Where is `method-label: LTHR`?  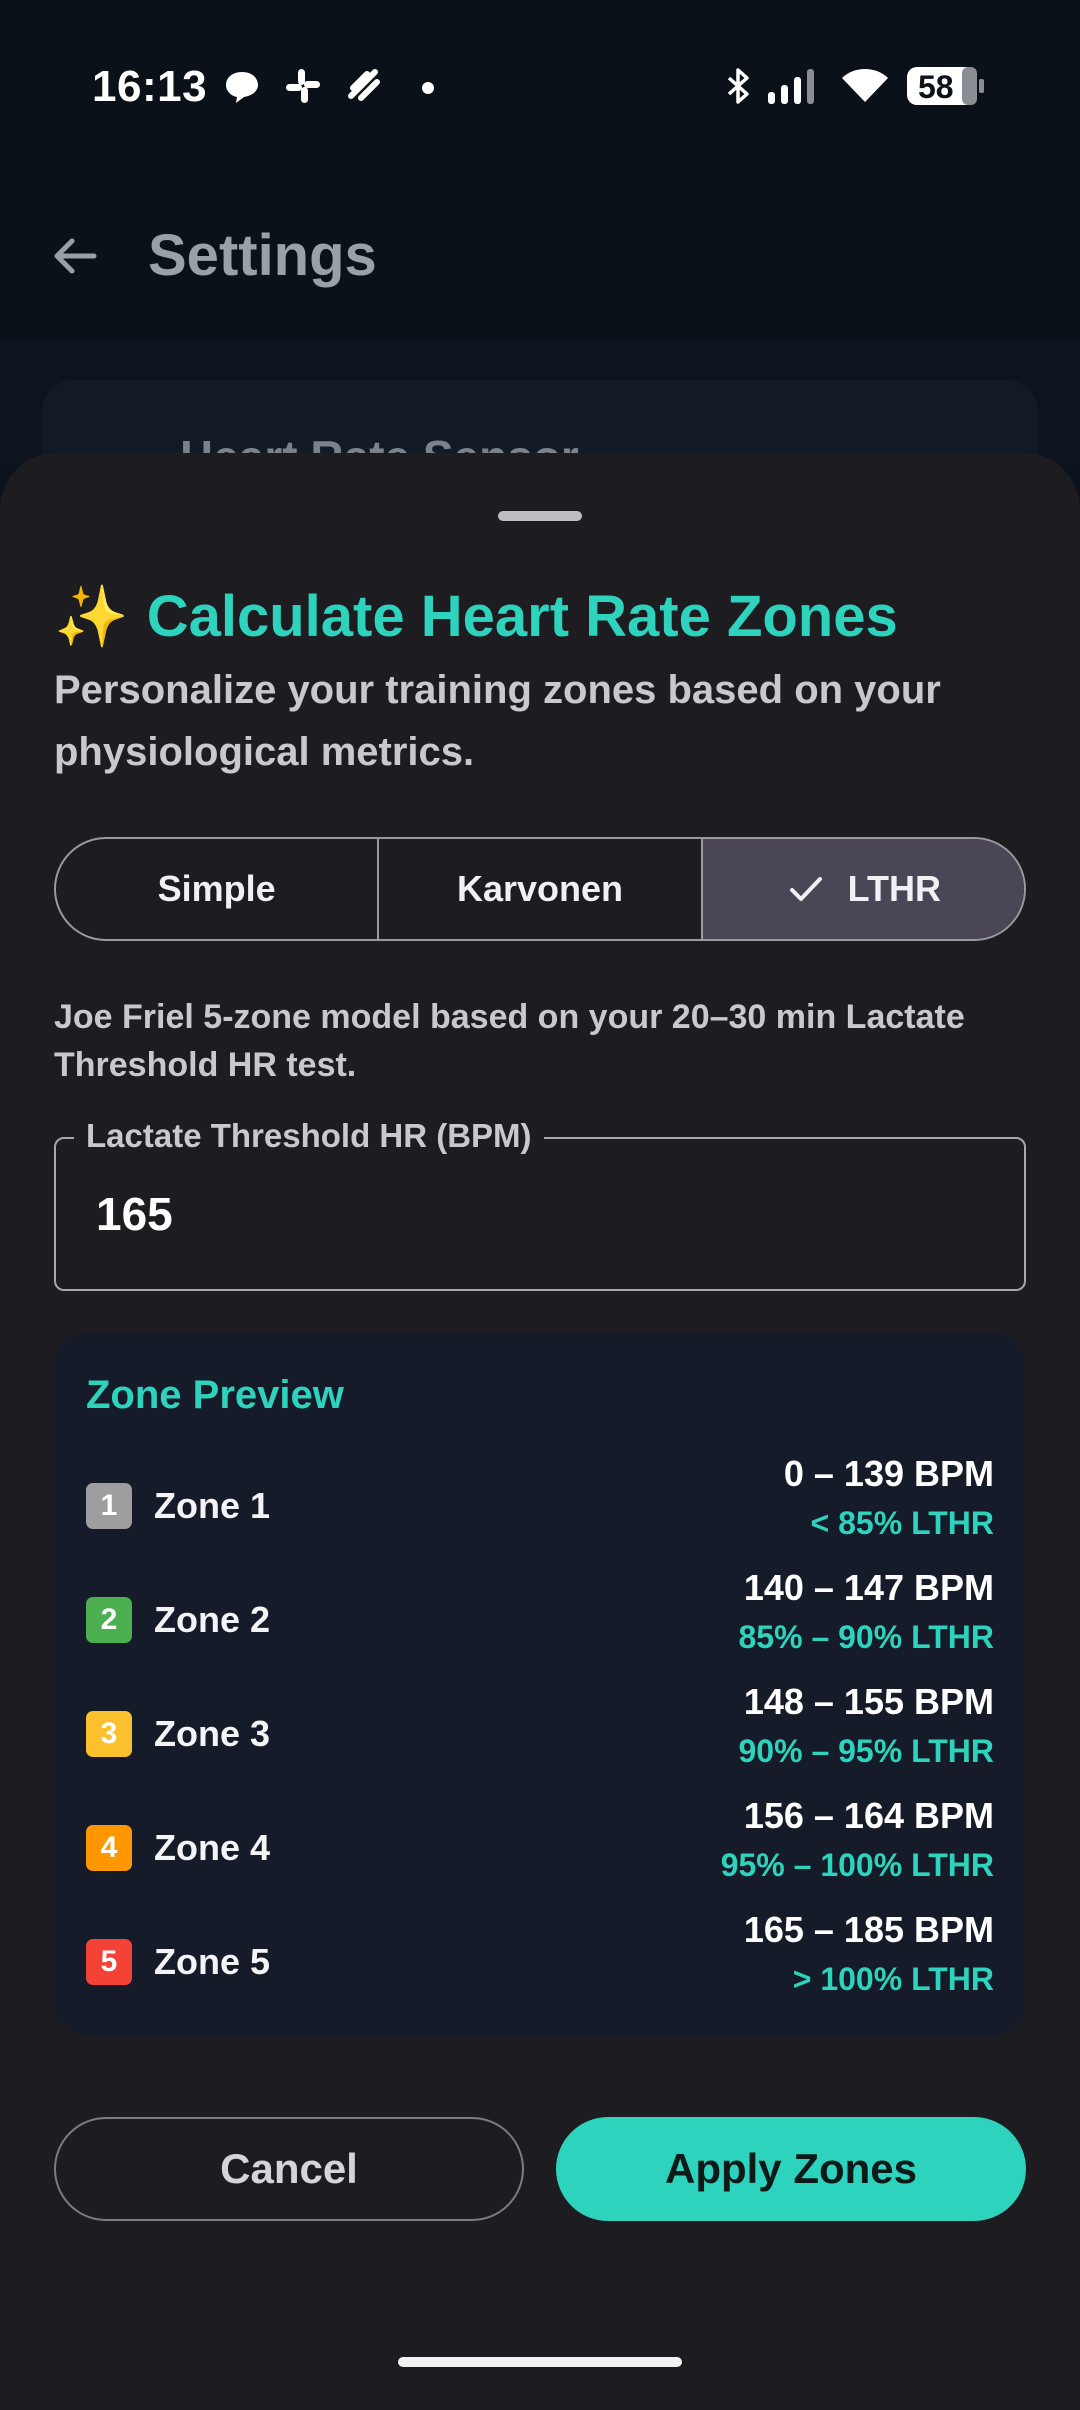 method-label: LTHR is located at coordinates (894, 888).